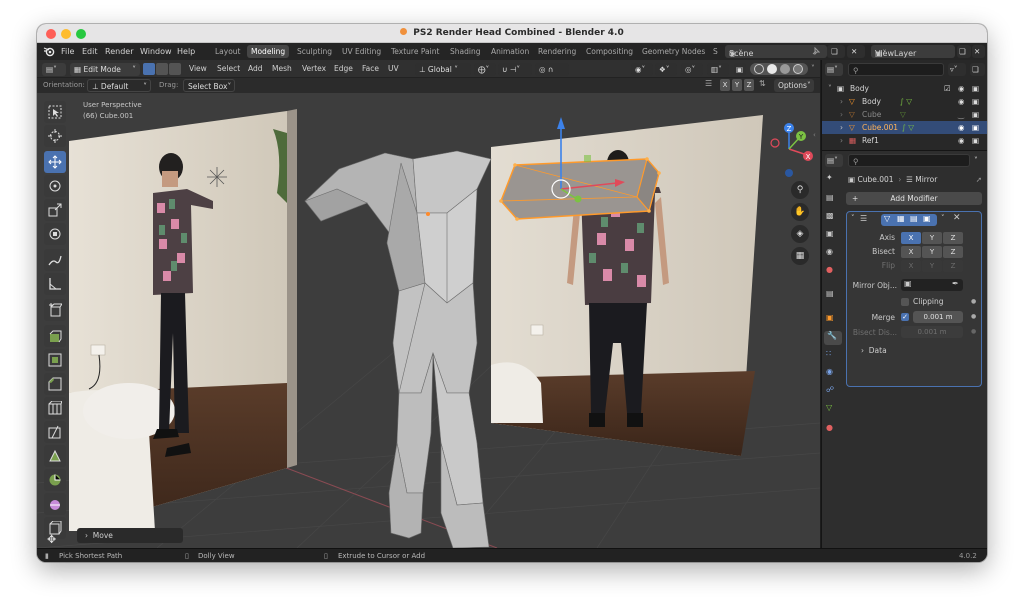  I want to click on tool-bevel, so click(55, 384).